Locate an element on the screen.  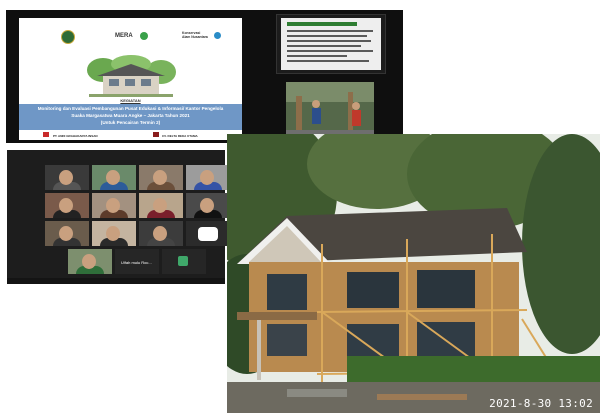
partner-logo-icon is located at coordinates (217, 35).